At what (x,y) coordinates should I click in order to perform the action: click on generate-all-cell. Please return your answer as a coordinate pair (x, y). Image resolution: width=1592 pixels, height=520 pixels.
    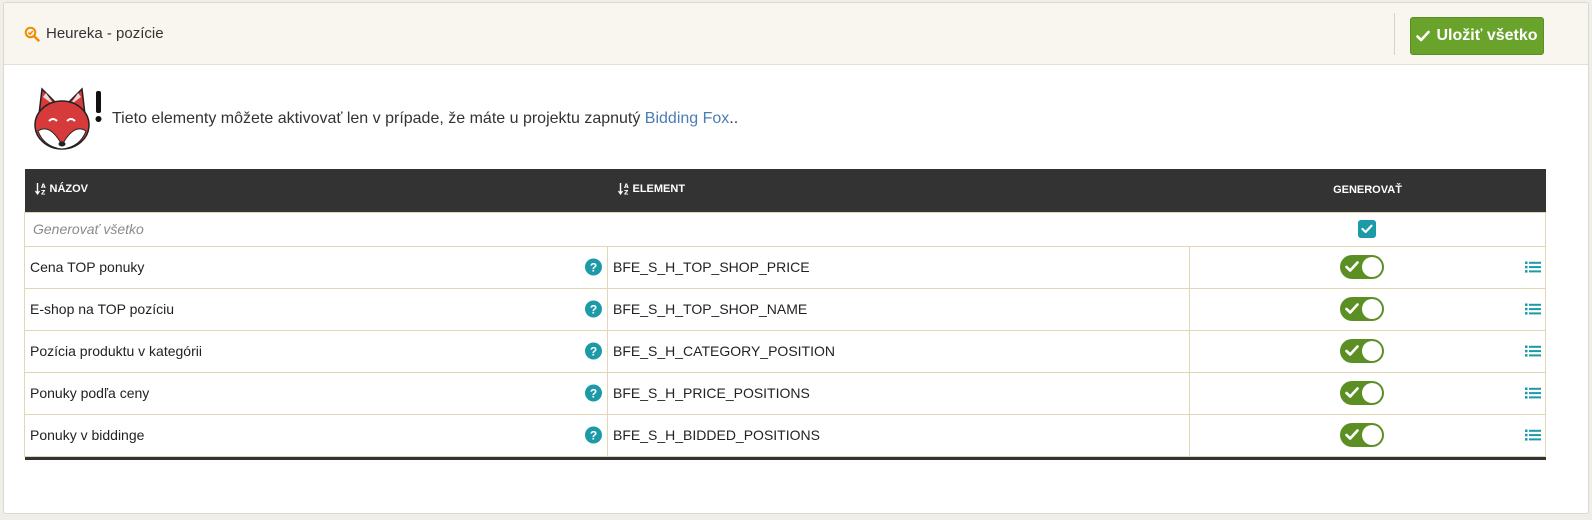
    Looking at the image, I should click on (1367, 229).